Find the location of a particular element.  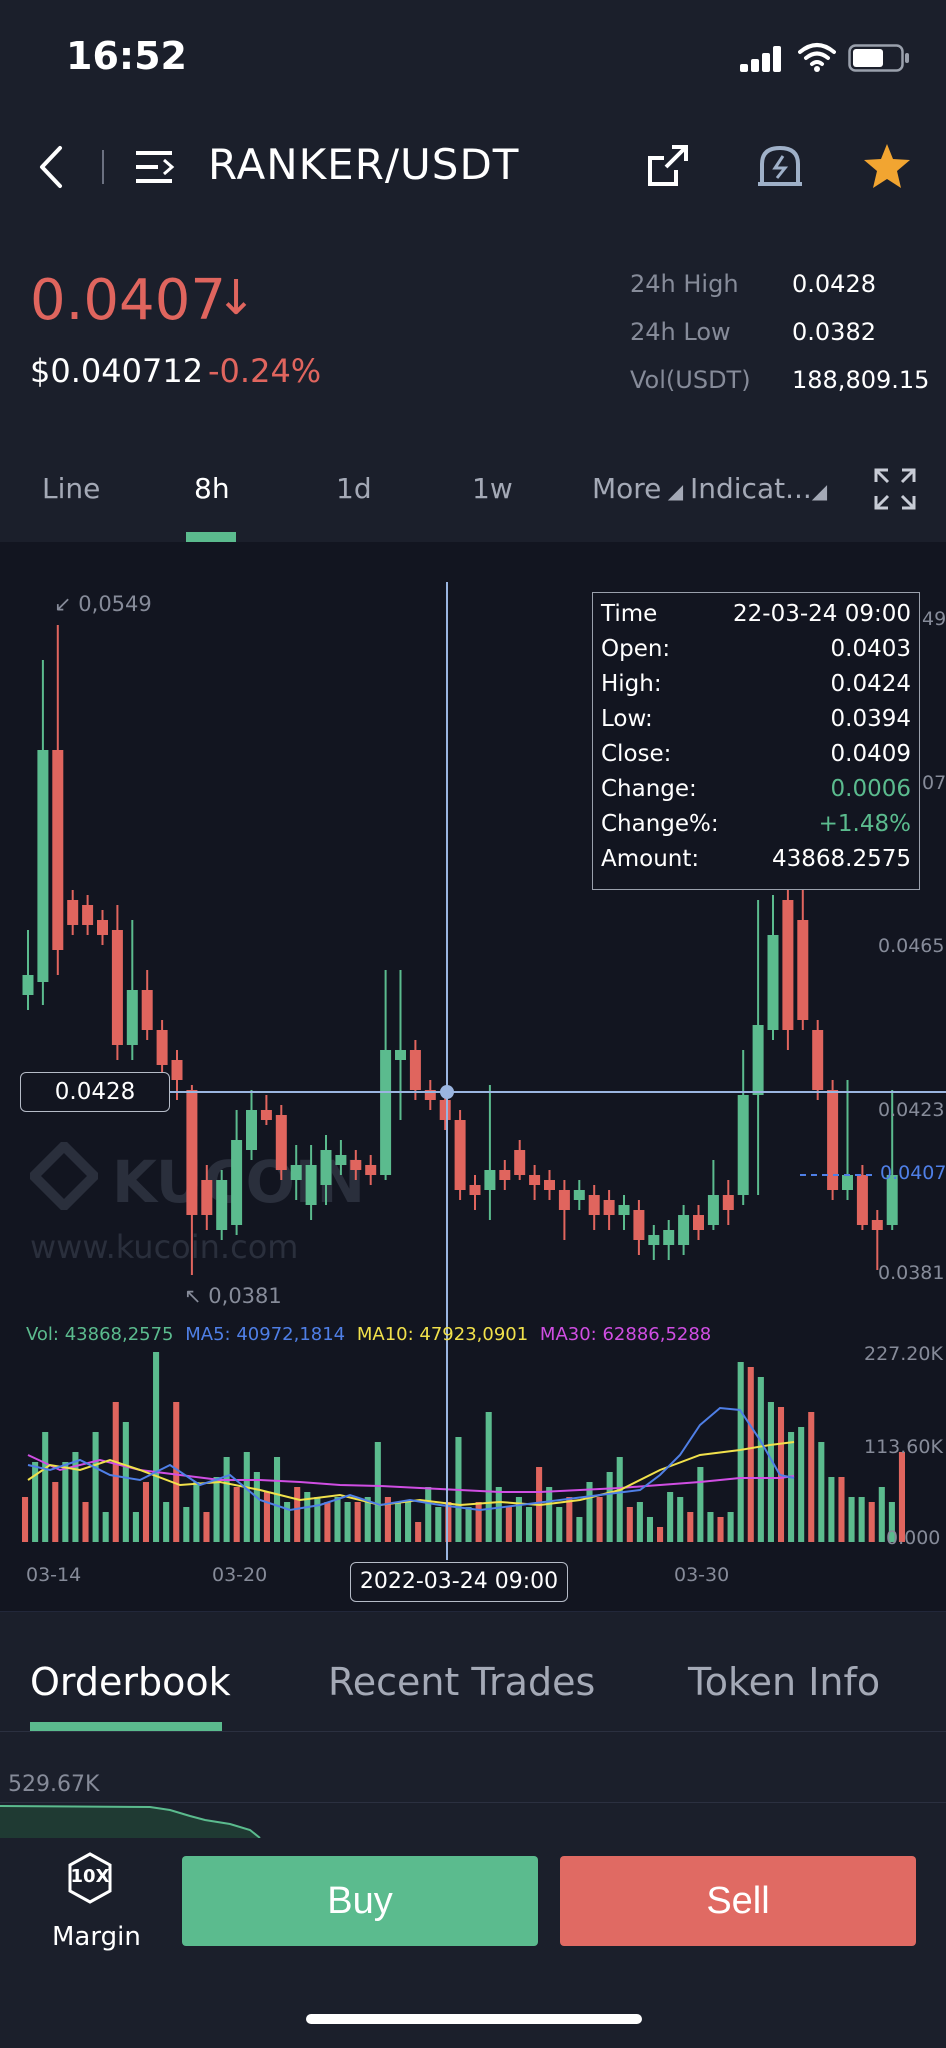

margin-badge: 10X is located at coordinates (90, 1876).